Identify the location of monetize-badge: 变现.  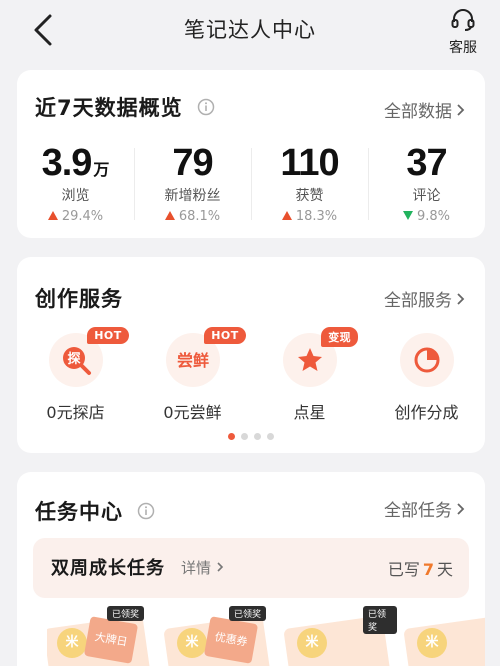
(340, 337).